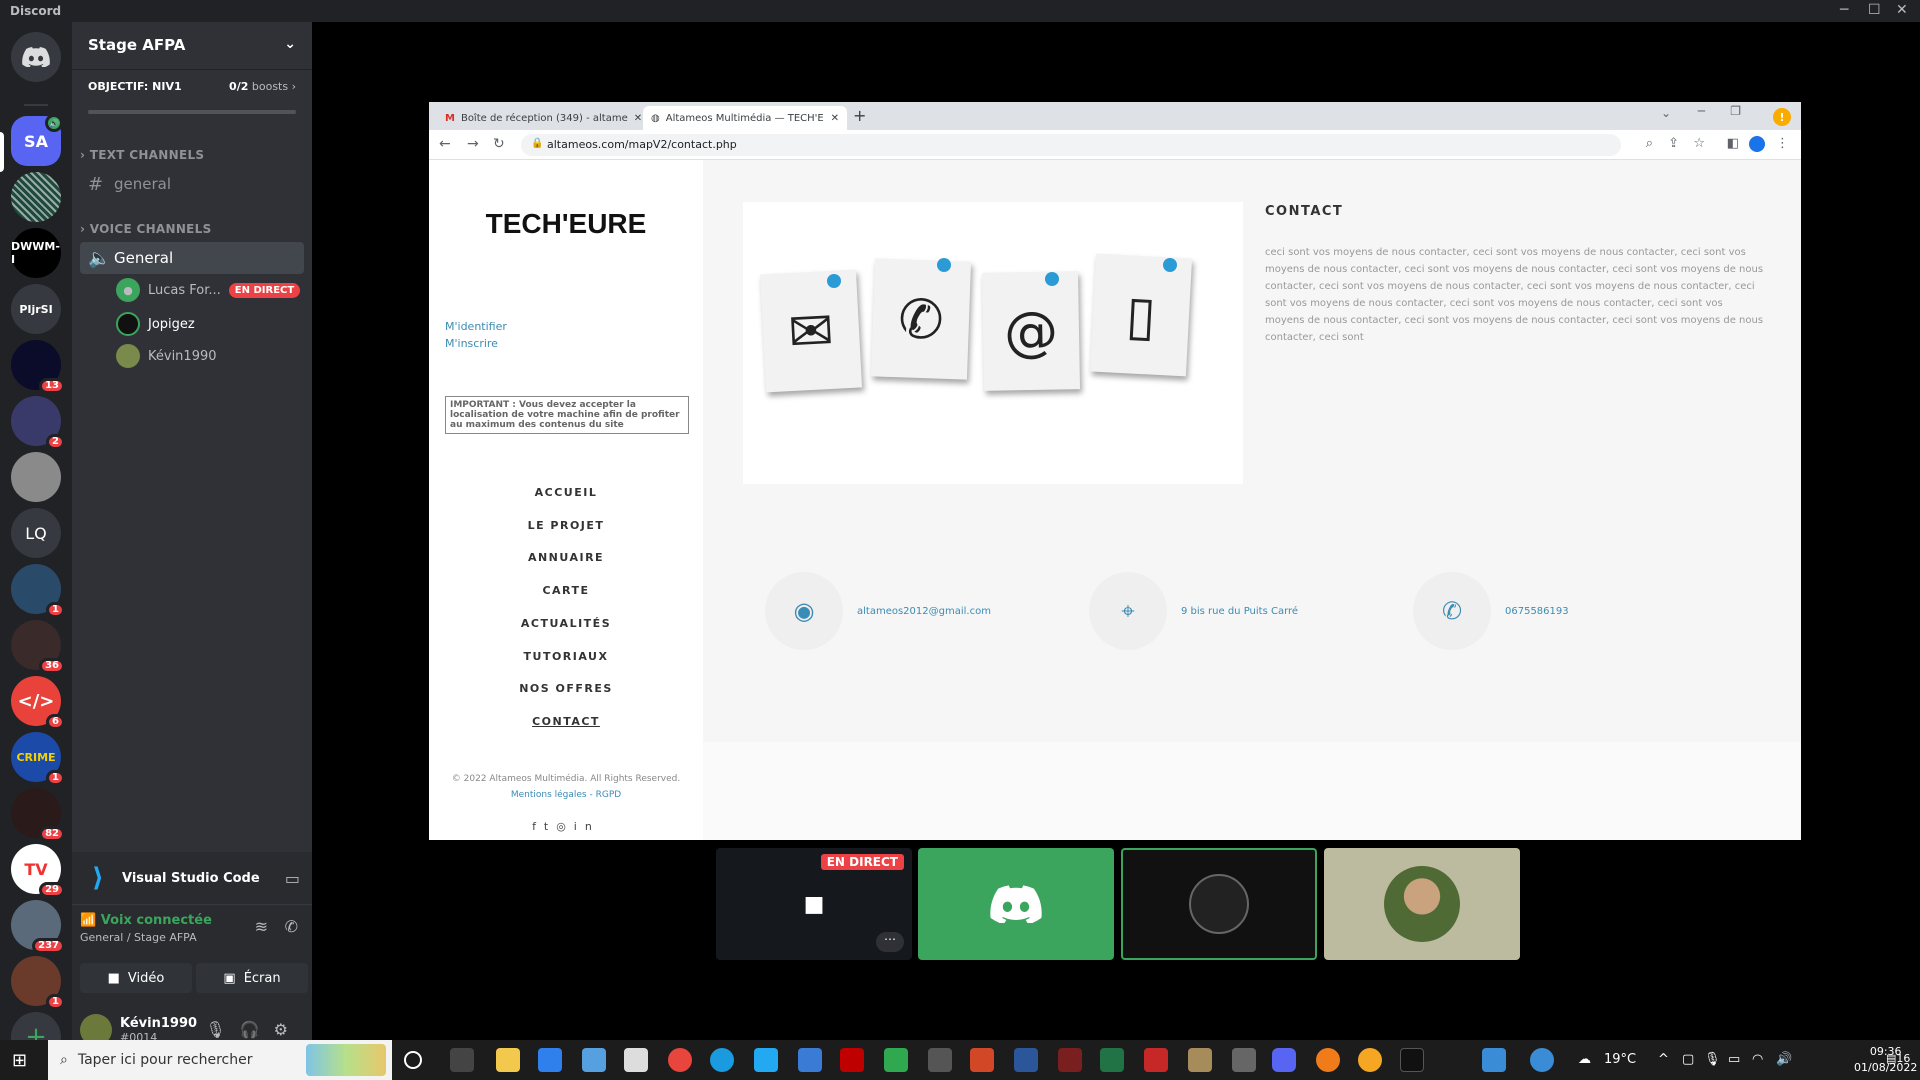 The height and width of the screenshot is (1080, 1920). I want to click on file-explorer-icon, so click(508, 1060).